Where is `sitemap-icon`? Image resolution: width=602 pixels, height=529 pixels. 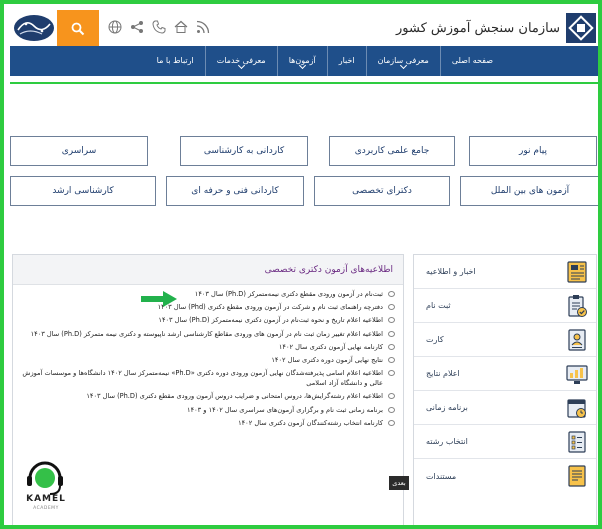 sitemap-icon is located at coordinates (115, 27).